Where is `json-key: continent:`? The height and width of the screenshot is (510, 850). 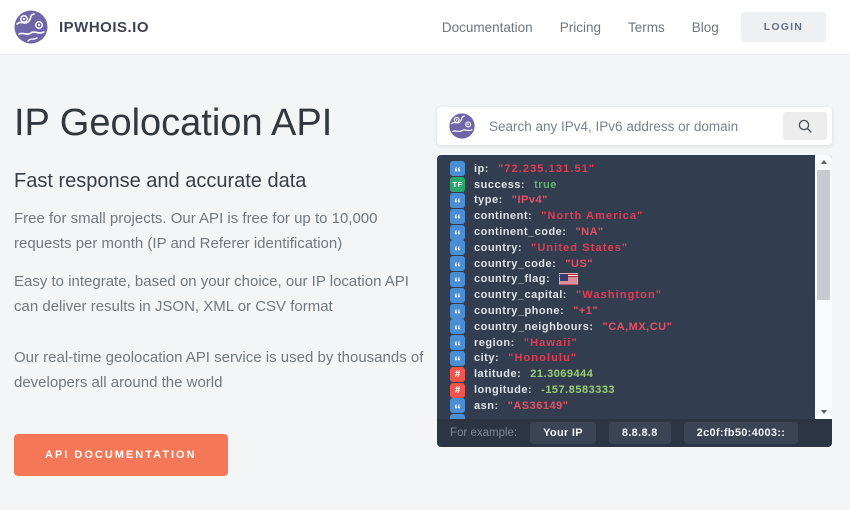 json-key: continent: is located at coordinates (503, 216).